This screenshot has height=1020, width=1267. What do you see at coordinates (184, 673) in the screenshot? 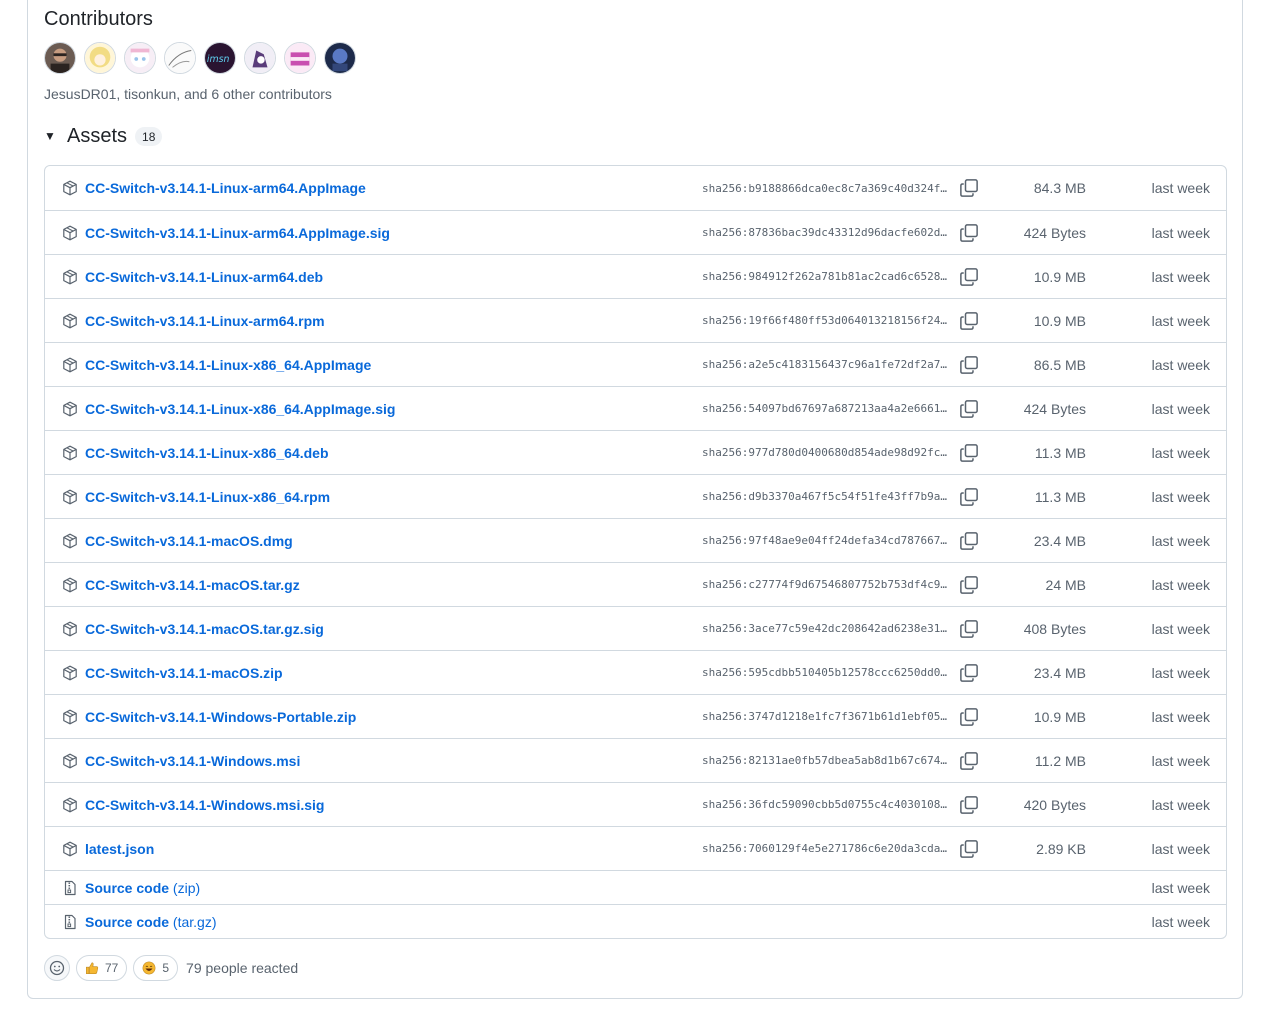
I see `asset-download-link: CC-Switch-v3.14.1-macOS.zip` at bounding box center [184, 673].